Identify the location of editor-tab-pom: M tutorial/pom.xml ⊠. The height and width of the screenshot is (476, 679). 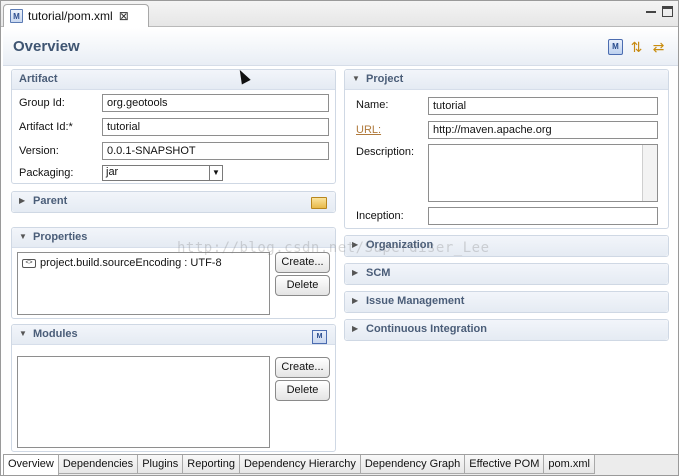
(76, 15).